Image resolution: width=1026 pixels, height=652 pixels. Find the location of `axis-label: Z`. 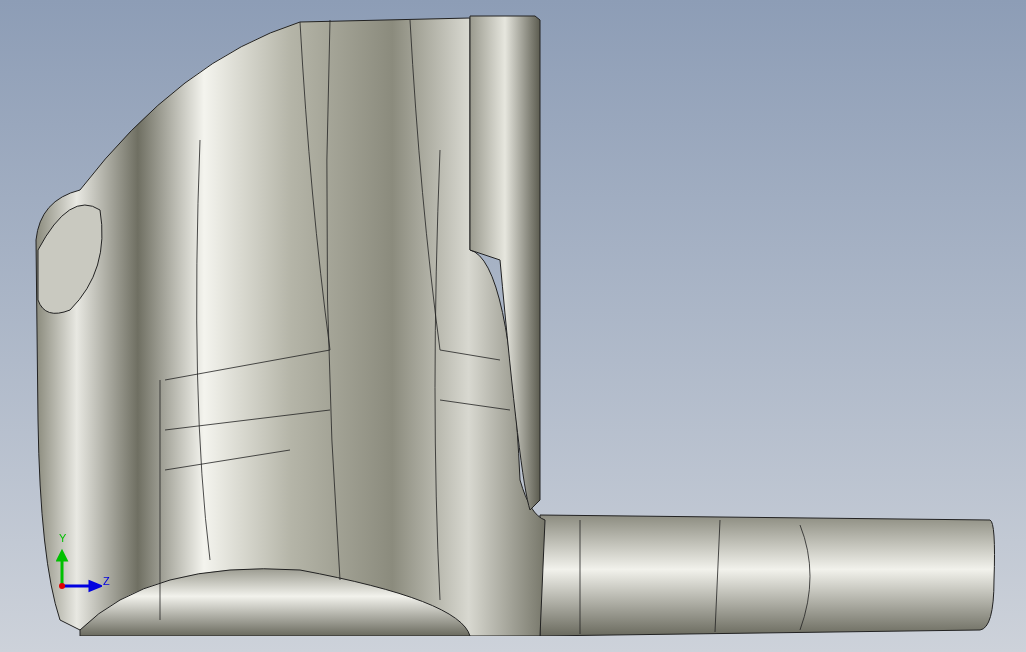

axis-label: Z is located at coordinates (106, 581).